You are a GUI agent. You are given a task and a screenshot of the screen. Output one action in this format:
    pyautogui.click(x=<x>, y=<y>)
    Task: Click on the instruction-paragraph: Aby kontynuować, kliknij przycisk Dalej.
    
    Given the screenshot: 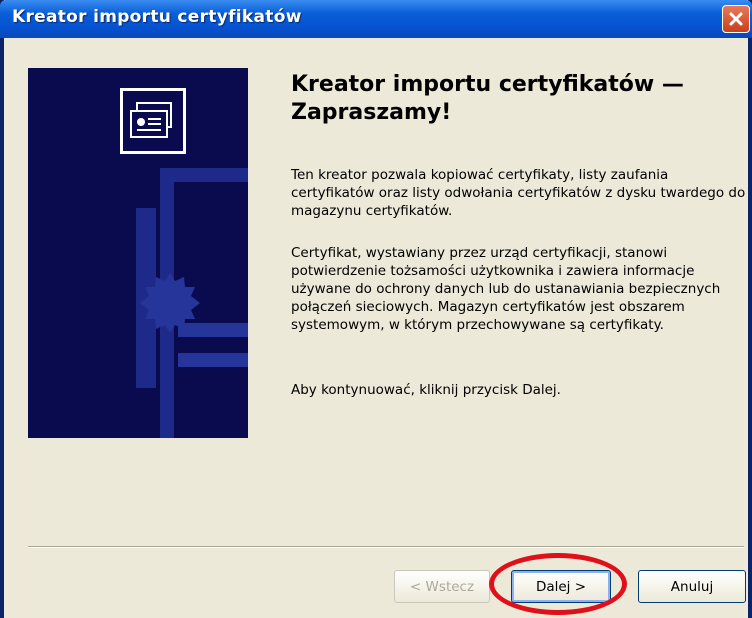 What is the action you would take?
    pyautogui.click(x=426, y=390)
    